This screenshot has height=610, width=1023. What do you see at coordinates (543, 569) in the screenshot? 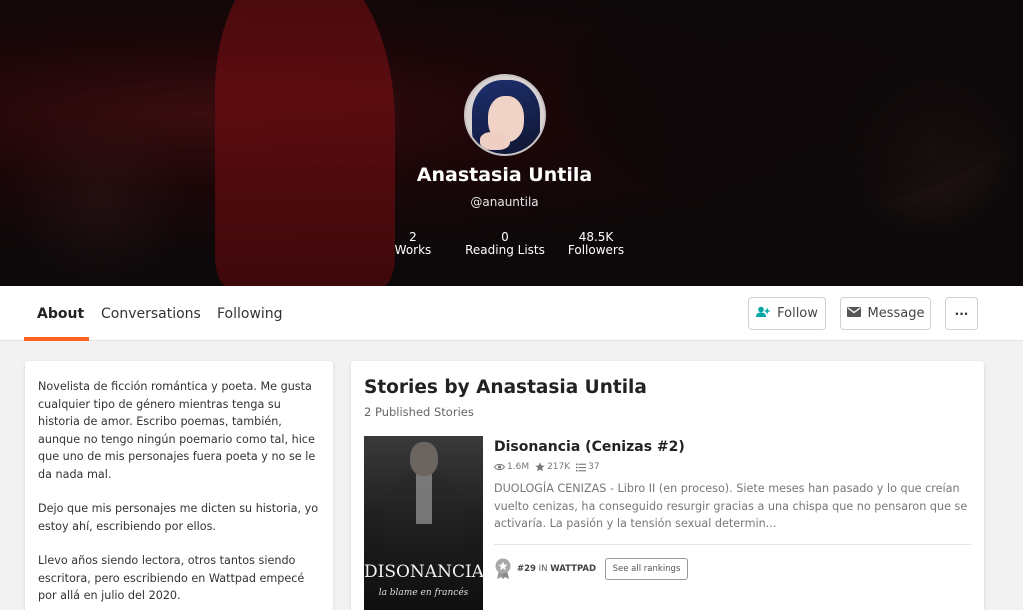
I see `rank-in: IN` at bounding box center [543, 569].